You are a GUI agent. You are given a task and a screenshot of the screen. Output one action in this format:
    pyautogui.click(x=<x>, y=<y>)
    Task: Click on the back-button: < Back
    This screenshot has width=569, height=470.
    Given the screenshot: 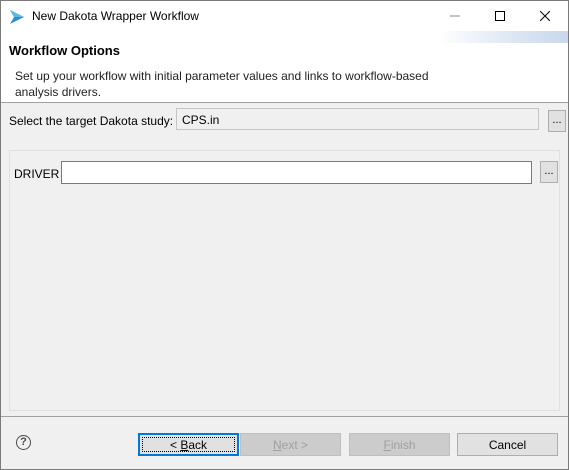 What is the action you would take?
    pyautogui.click(x=188, y=444)
    